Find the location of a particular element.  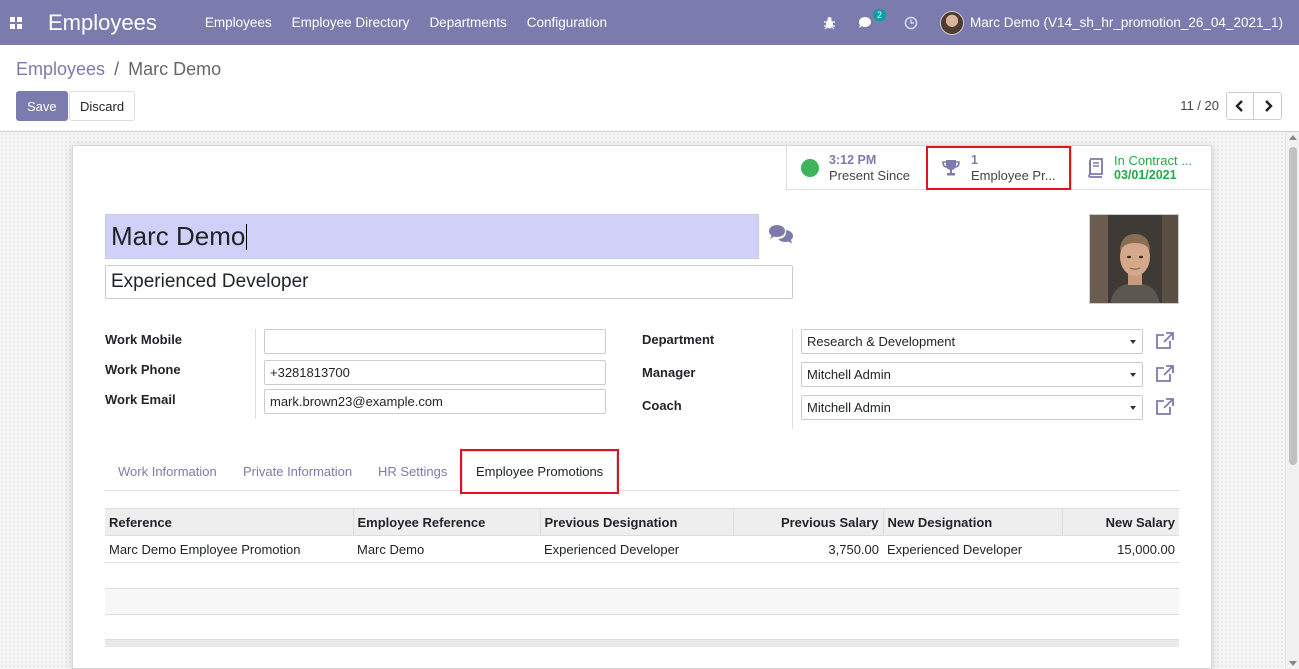

cell-new-salary: 15,000.00 is located at coordinates (1120, 549).